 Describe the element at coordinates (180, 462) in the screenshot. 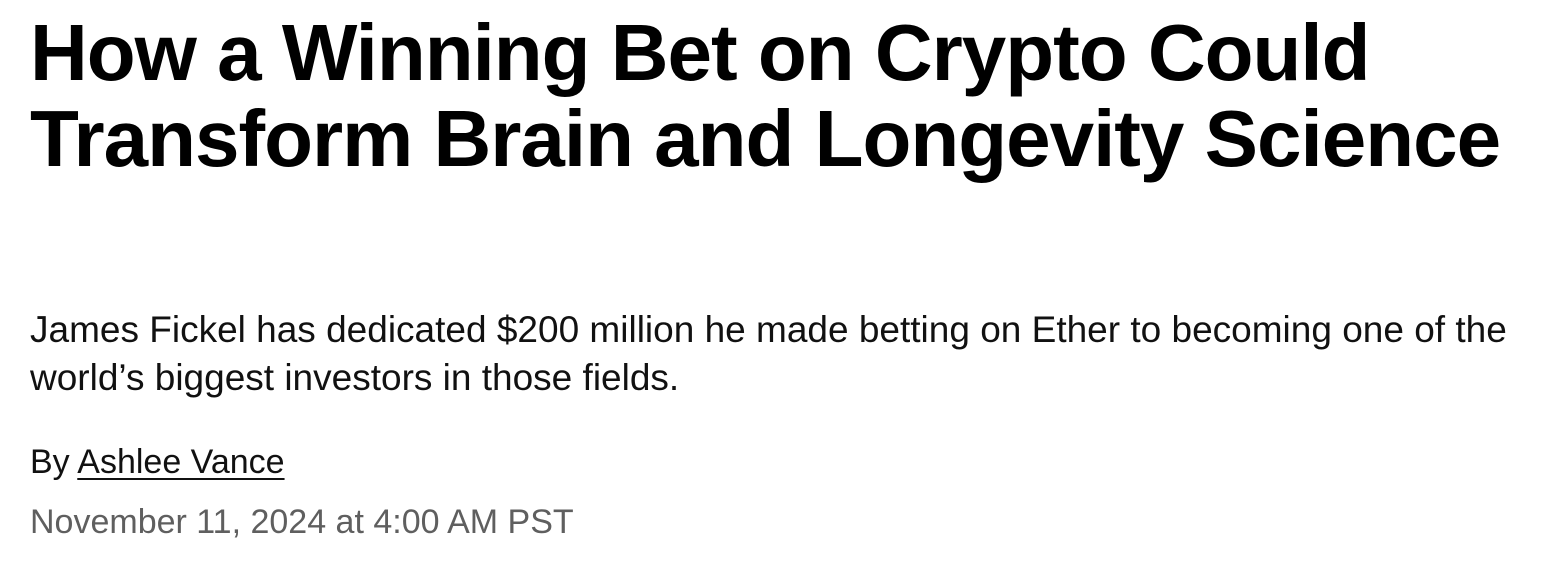

I see `author-link: Ashlee Vance` at that location.